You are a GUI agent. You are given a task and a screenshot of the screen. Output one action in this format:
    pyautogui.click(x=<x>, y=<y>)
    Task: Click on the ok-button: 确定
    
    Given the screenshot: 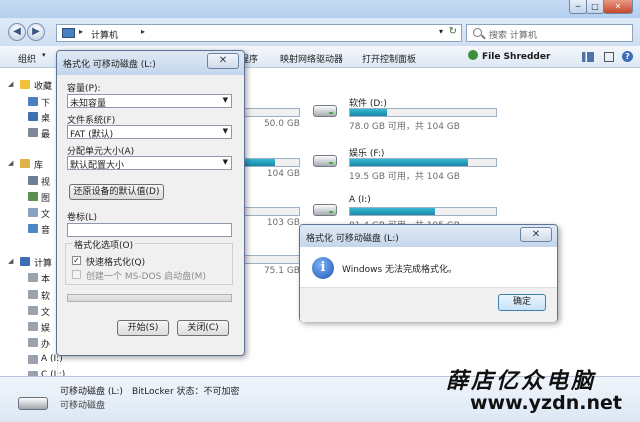 What is the action you would take?
    pyautogui.click(x=522, y=302)
    